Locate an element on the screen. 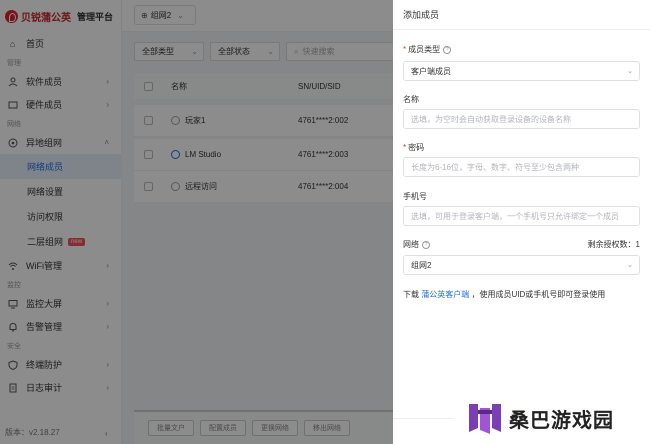 This screenshot has width=650, height=444. download-client-link: 蒲公英客户端 is located at coordinates (445, 294).